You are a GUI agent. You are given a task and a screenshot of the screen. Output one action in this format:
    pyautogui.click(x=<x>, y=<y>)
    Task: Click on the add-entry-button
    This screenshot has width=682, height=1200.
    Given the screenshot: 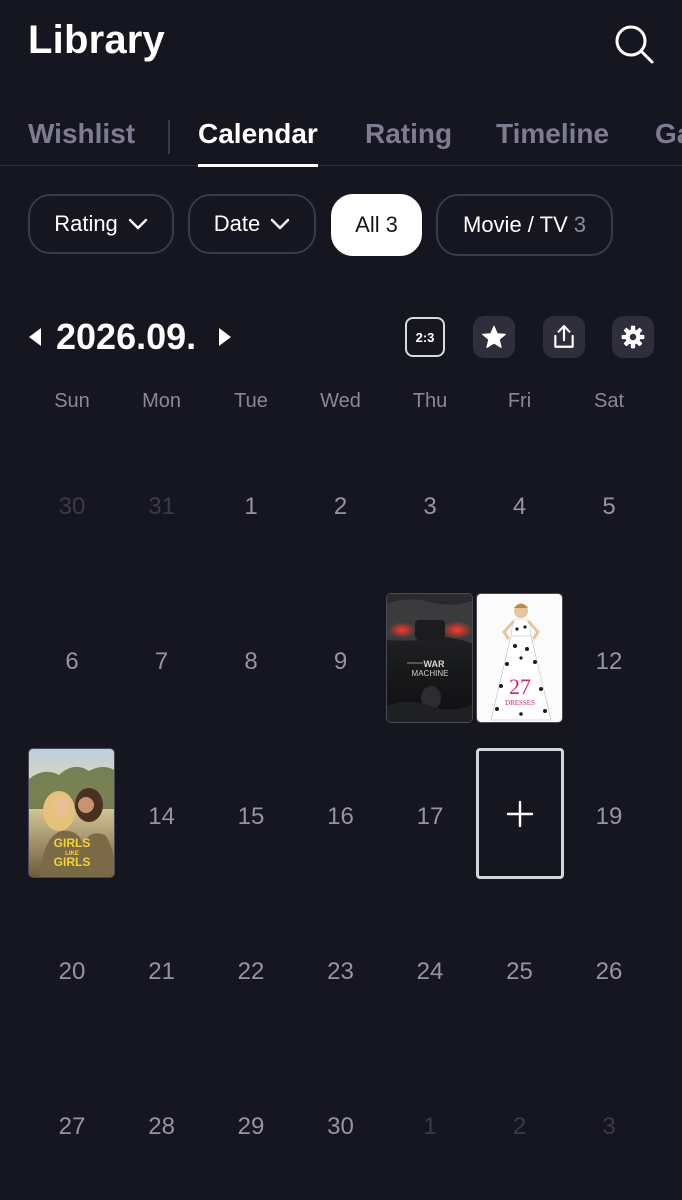 What is the action you would take?
    pyautogui.click(x=519, y=813)
    